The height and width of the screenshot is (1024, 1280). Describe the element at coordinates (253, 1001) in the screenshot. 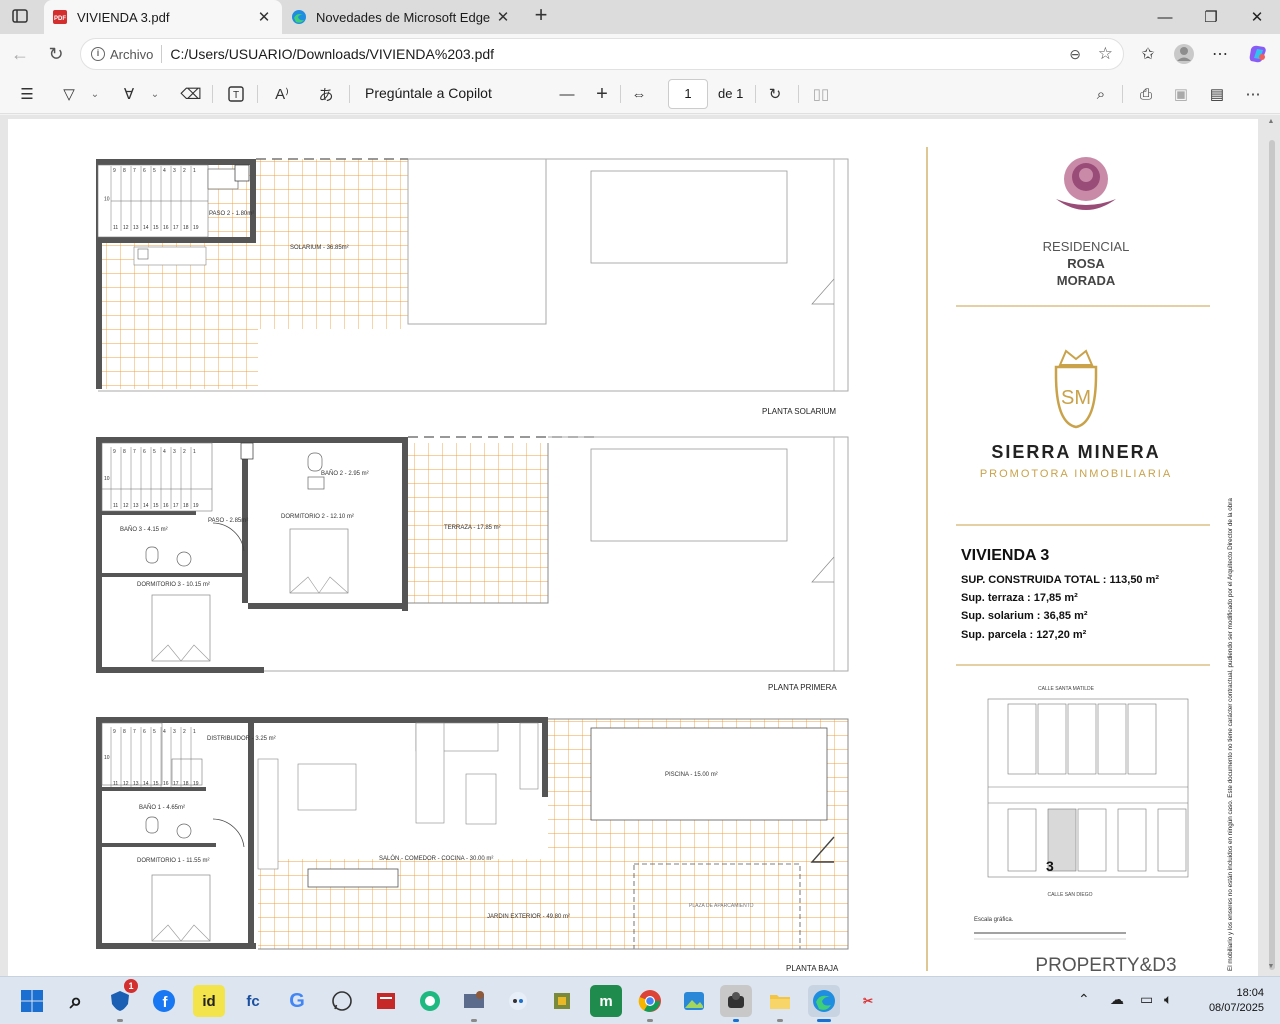

I see `fc-app-icon: fc` at that location.